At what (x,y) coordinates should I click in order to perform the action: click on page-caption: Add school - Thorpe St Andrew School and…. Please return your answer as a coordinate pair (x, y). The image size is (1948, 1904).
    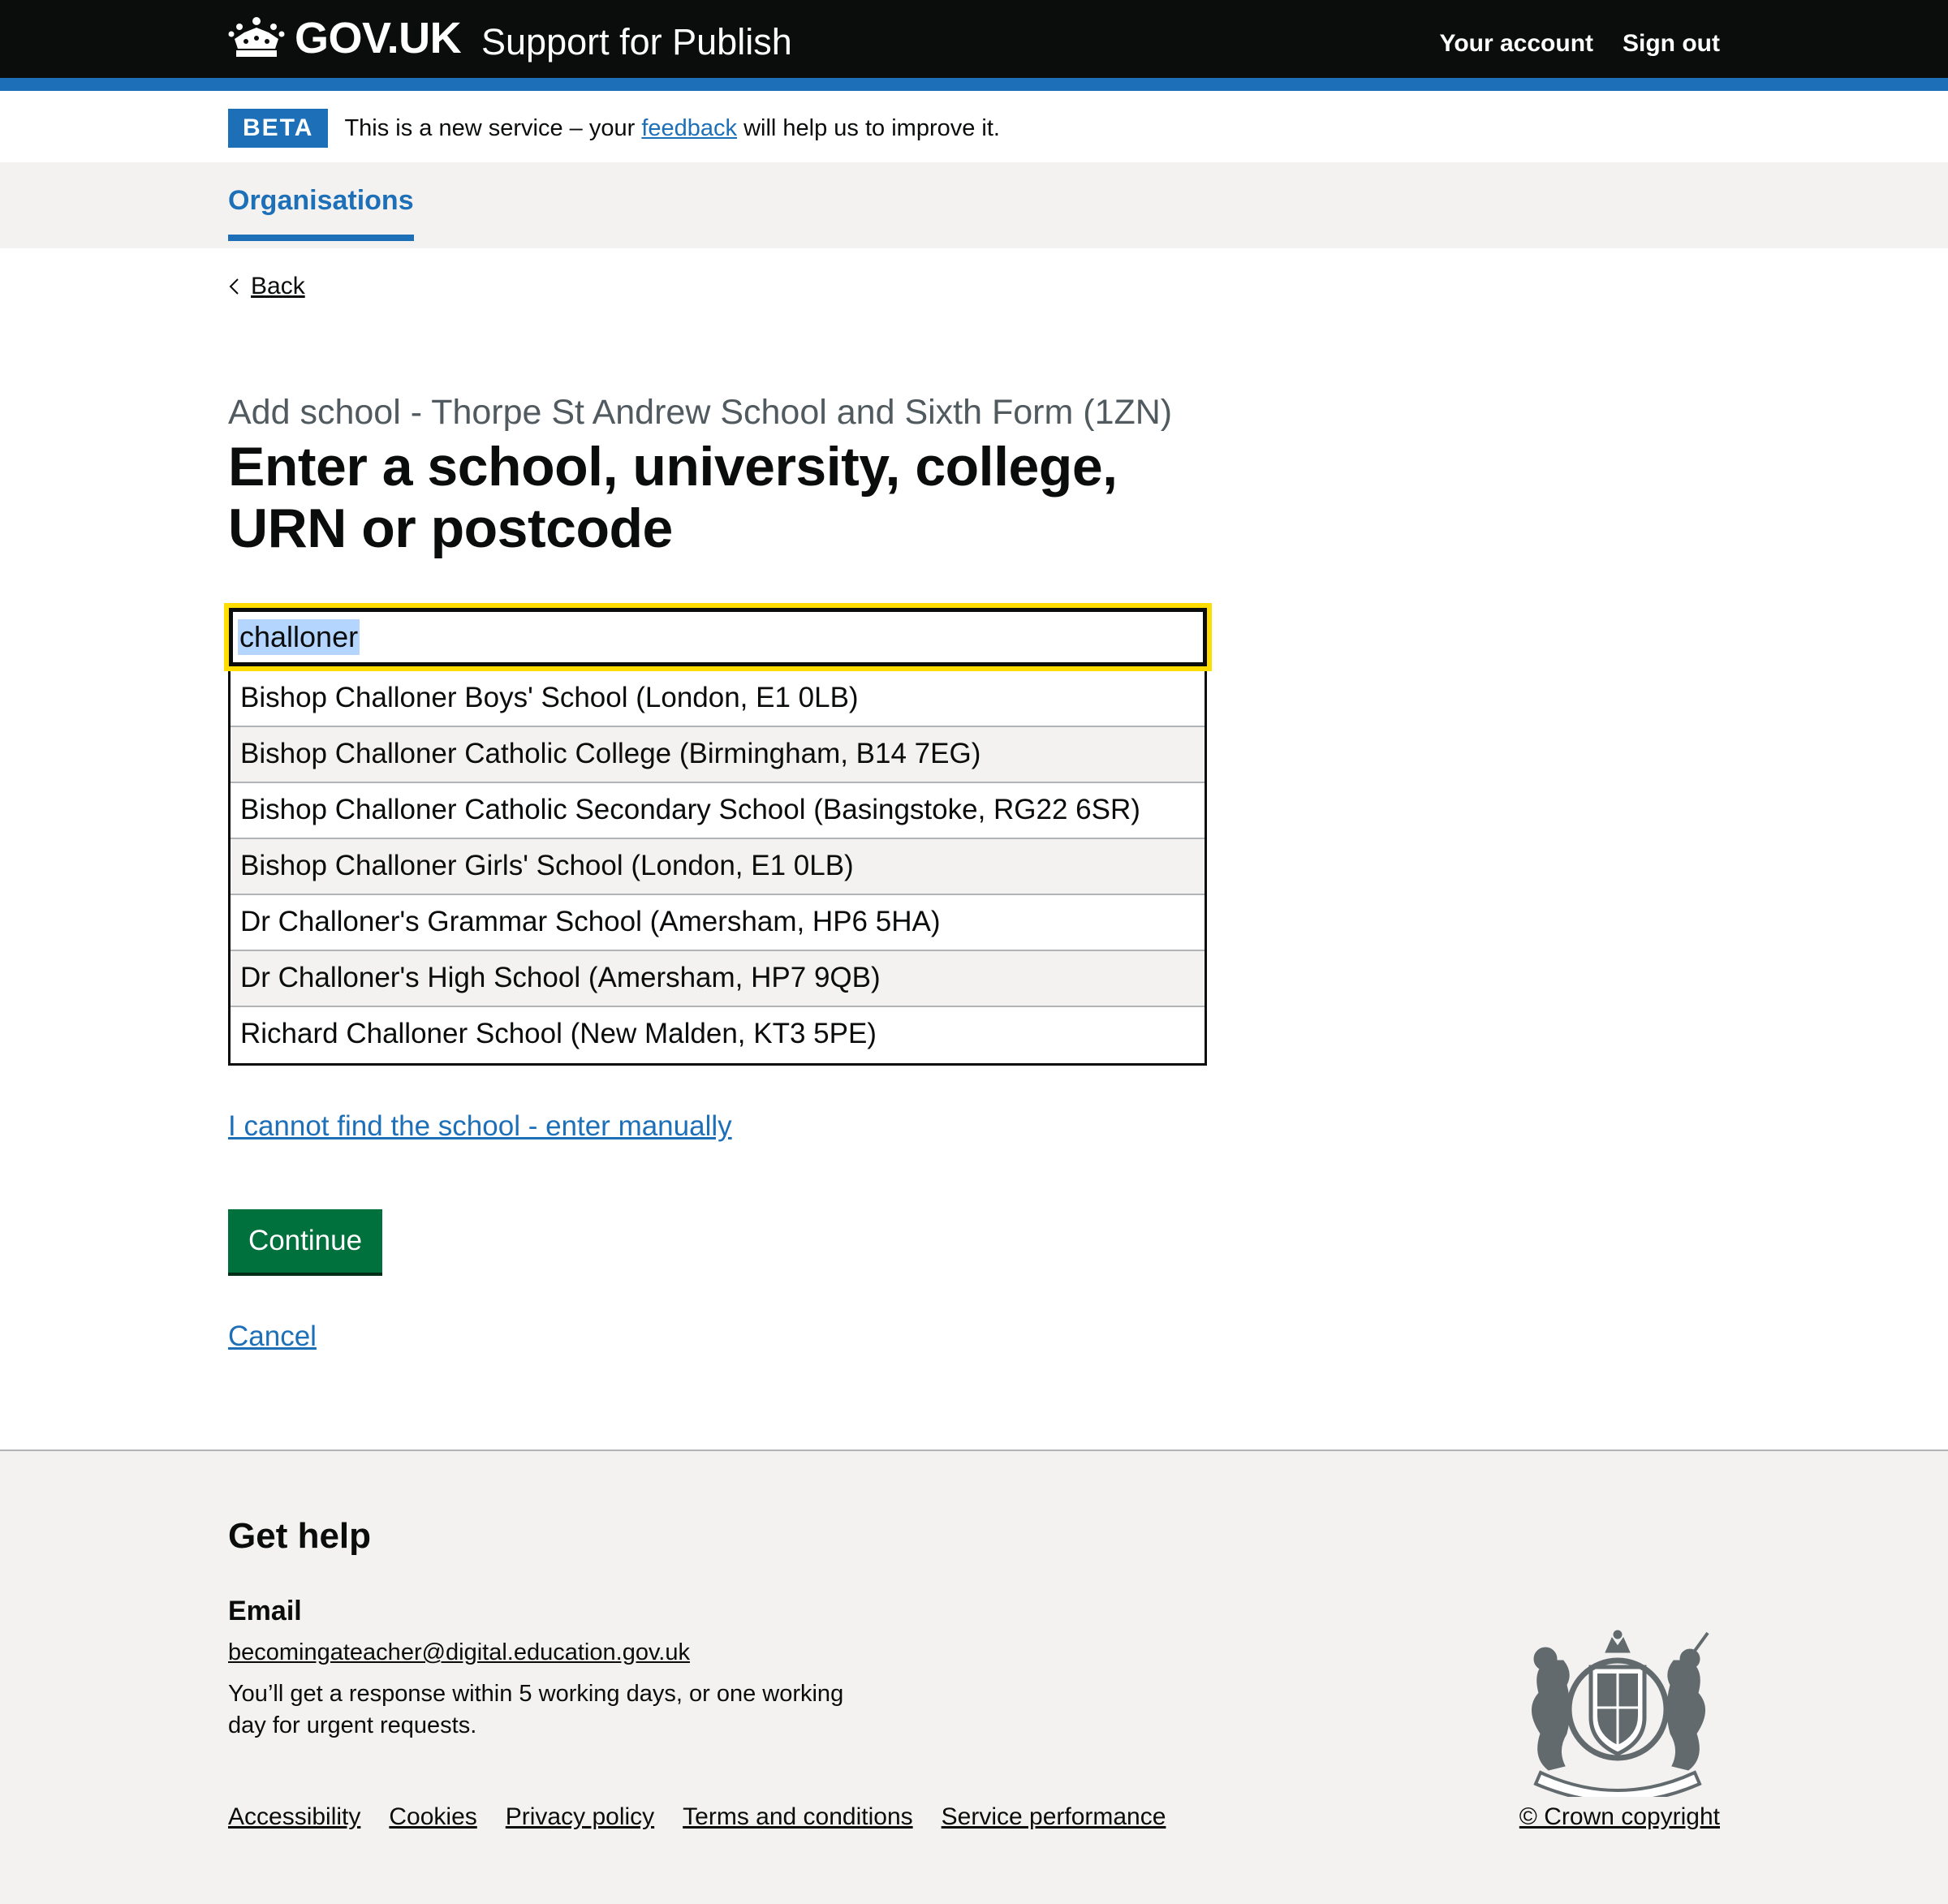
    Looking at the image, I should click on (700, 413).